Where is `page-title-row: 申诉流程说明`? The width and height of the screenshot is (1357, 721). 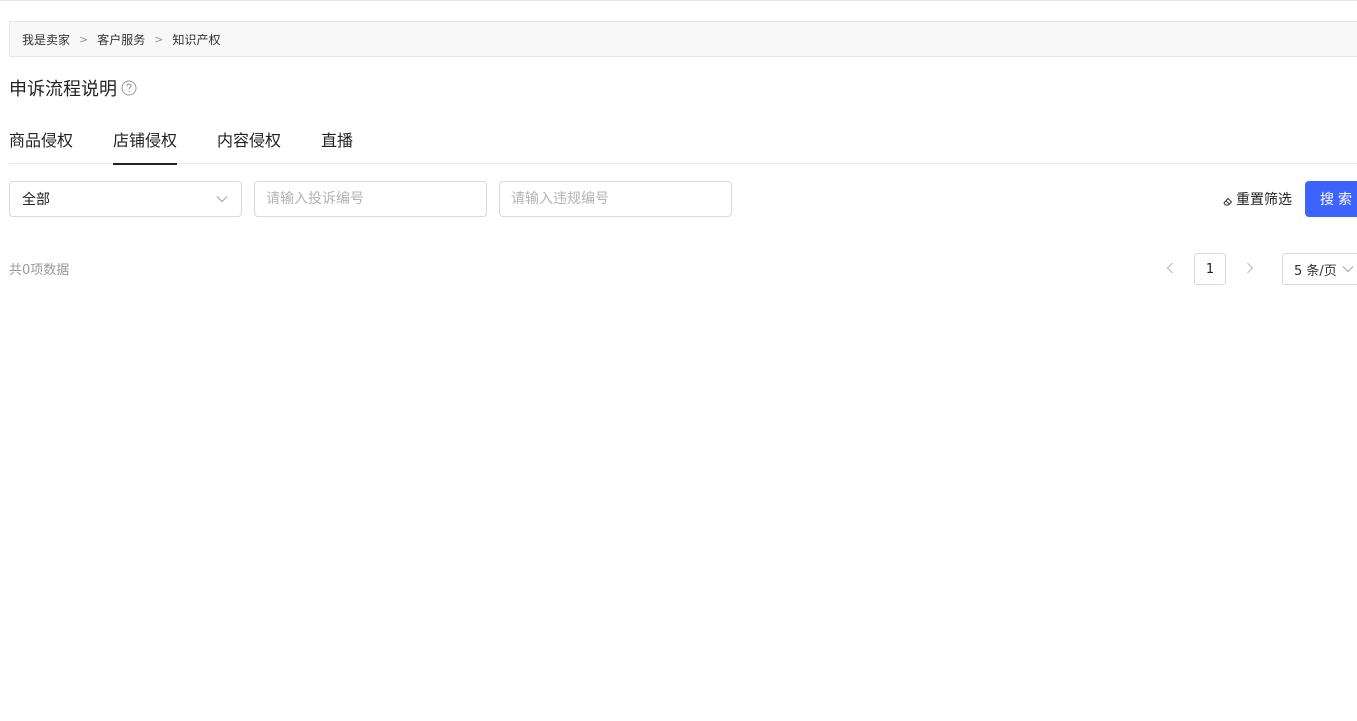 page-title-row: 申诉流程说明 is located at coordinates (73, 88).